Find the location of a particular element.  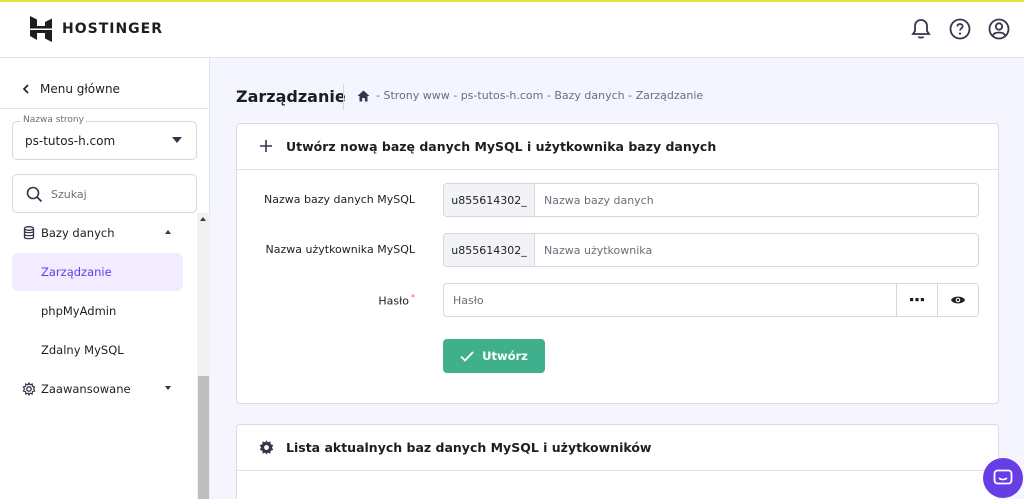

check-icon is located at coordinates (467, 356).